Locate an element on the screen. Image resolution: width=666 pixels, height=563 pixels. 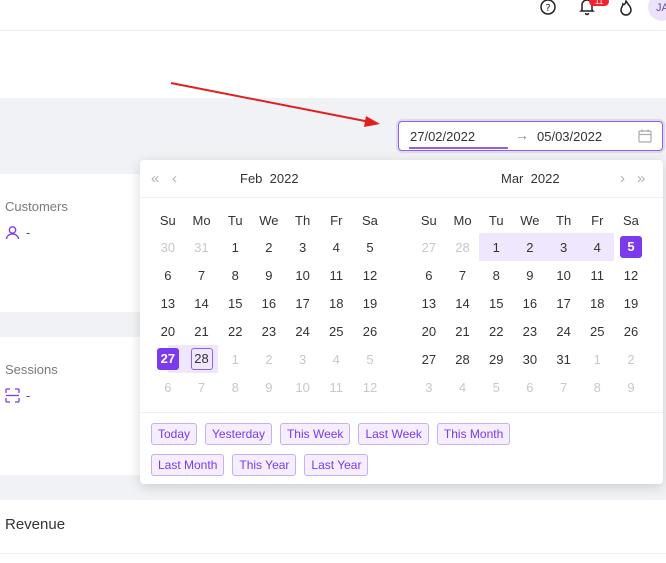
fire-icon is located at coordinates (626, 8).